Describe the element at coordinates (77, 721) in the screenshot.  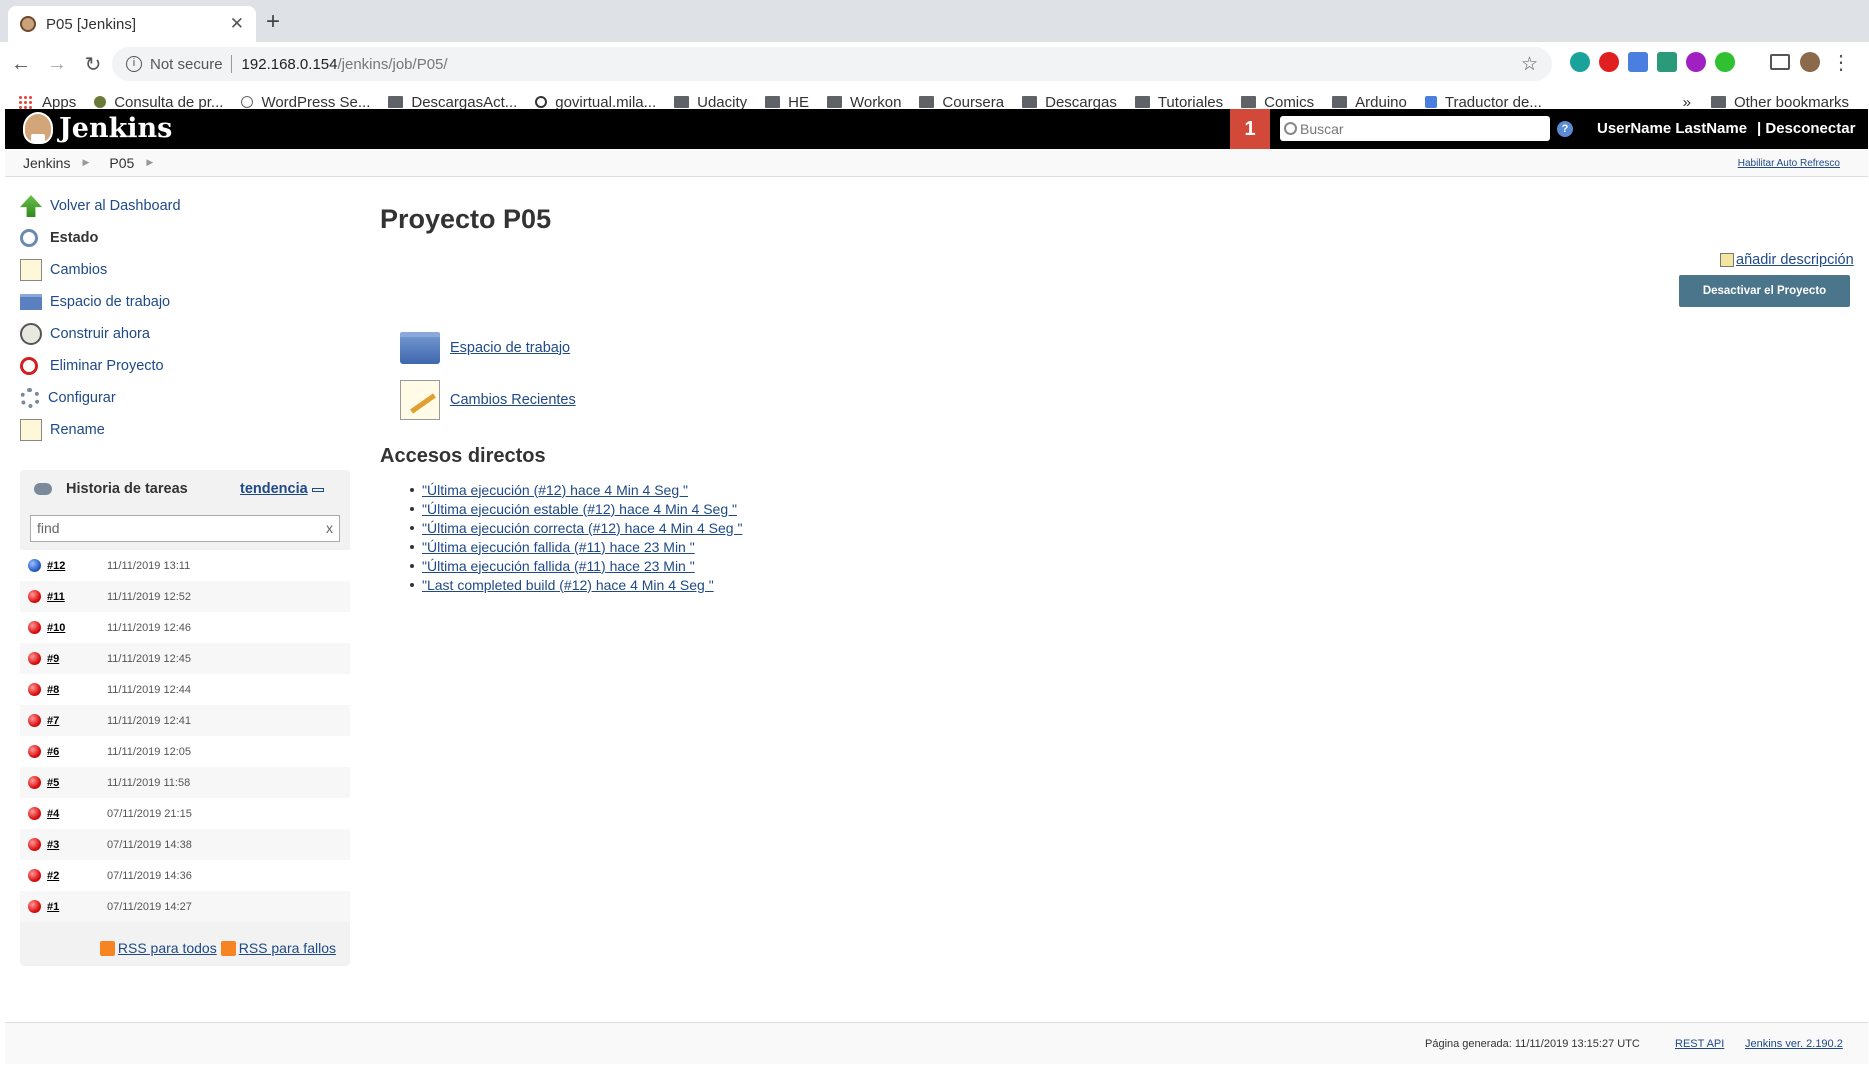
I see `build-number-link: #7` at that location.